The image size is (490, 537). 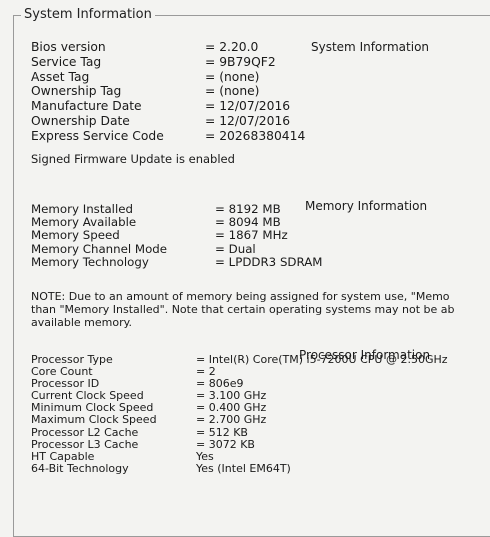 I want to click on row-label: Ownership Tag, so click(x=76, y=91).